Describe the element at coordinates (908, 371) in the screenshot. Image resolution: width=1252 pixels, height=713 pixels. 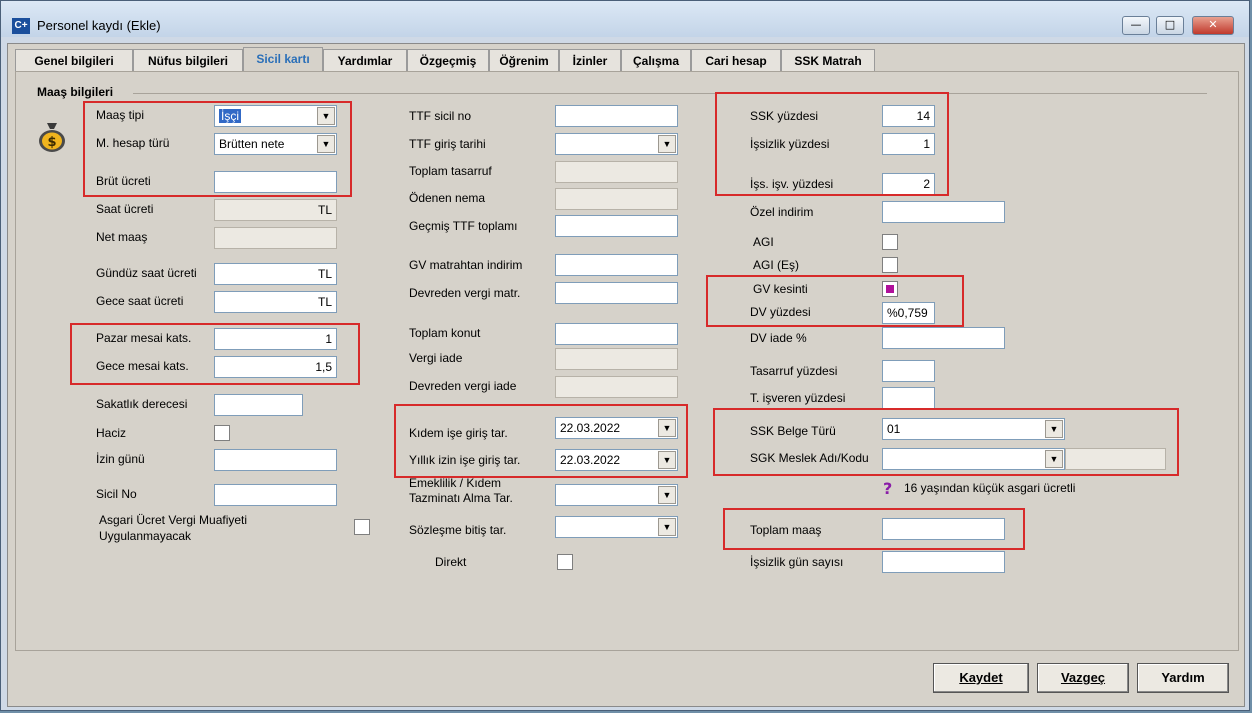
I see `tasarruf-input` at that location.